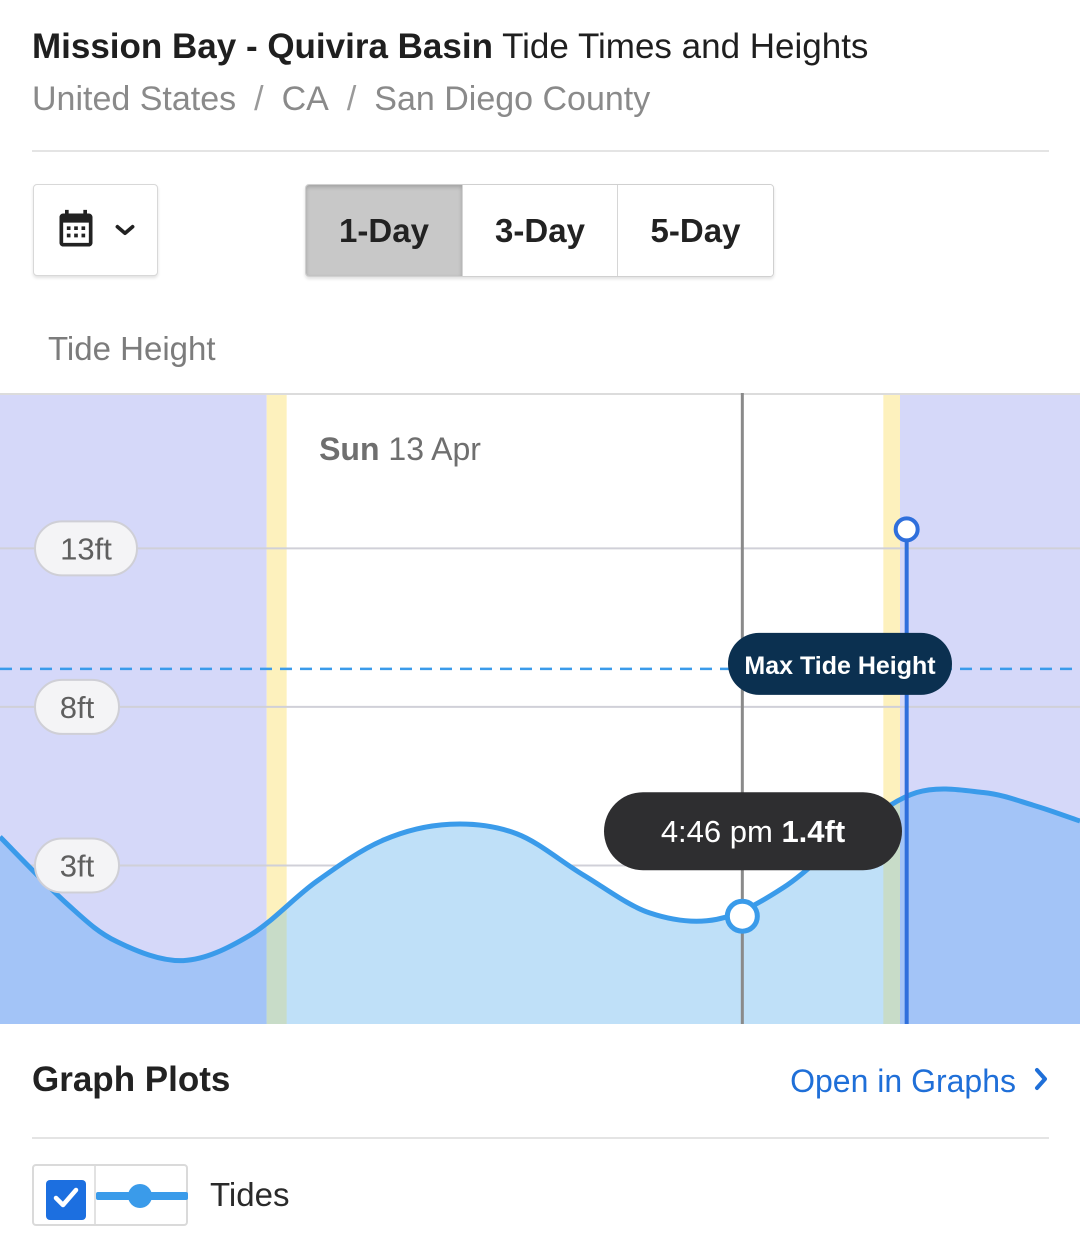 The image size is (1080, 1239). I want to click on open-in-graphs-label: Open in Graphs, so click(903, 1081).